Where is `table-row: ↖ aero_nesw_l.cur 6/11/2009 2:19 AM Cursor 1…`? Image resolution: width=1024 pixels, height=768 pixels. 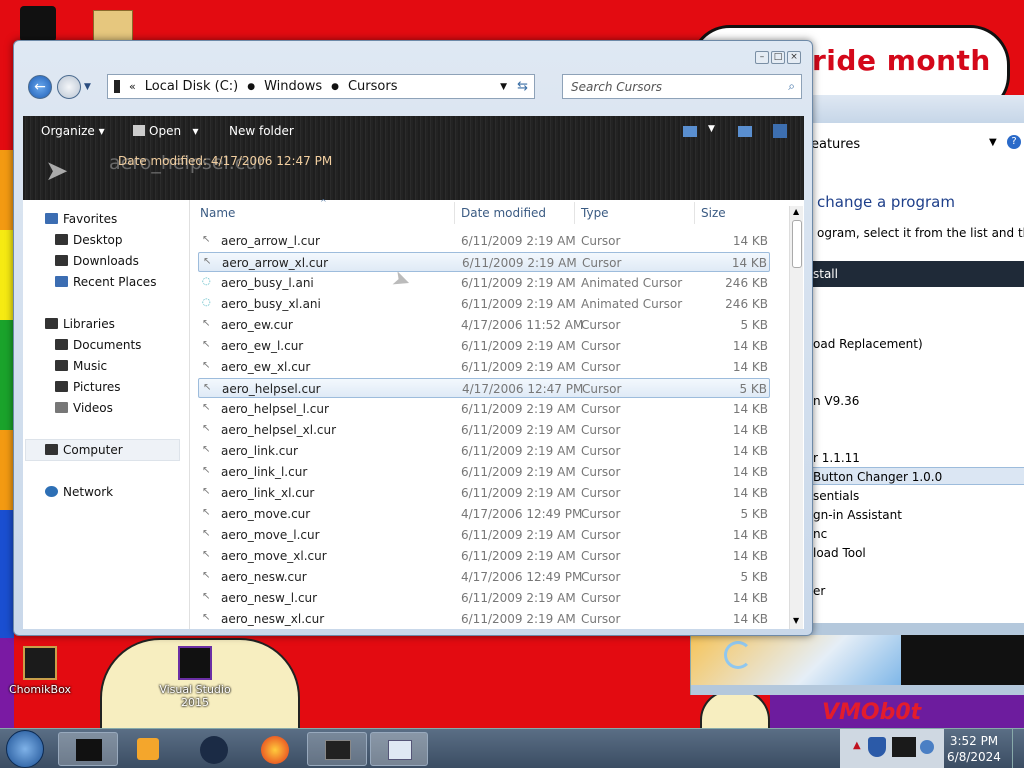
table-row: ↖ aero_nesw_l.cur 6/11/2009 2:19 AM Cursor 1… is located at coordinates (484, 598).